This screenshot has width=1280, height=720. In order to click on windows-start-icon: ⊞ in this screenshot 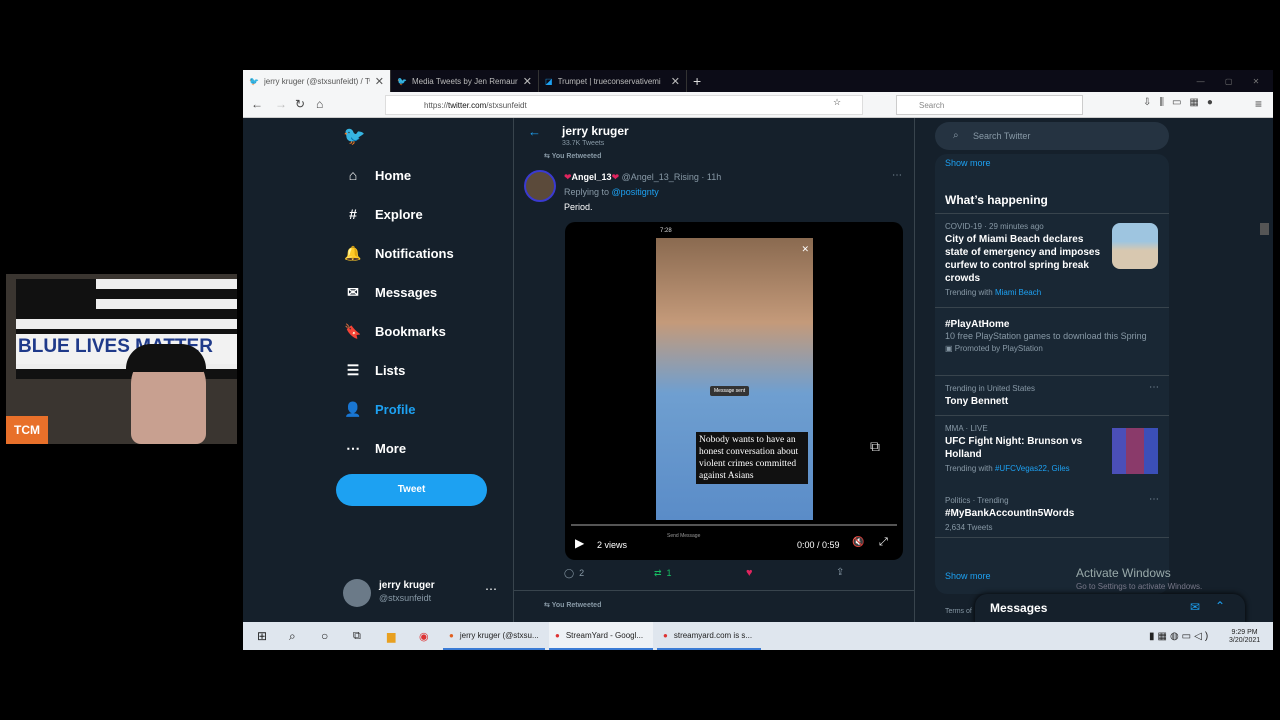, I will do `click(262, 636)`.